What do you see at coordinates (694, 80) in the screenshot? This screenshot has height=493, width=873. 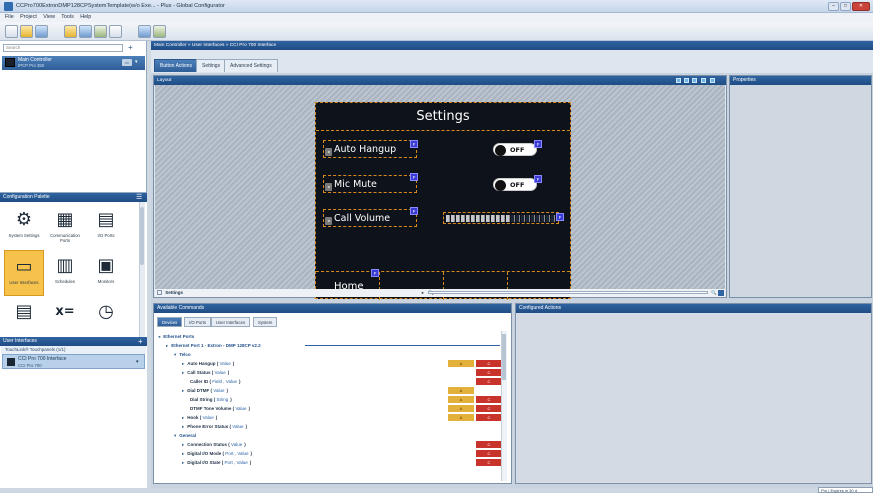 I see `fit-view-icon` at bounding box center [694, 80].